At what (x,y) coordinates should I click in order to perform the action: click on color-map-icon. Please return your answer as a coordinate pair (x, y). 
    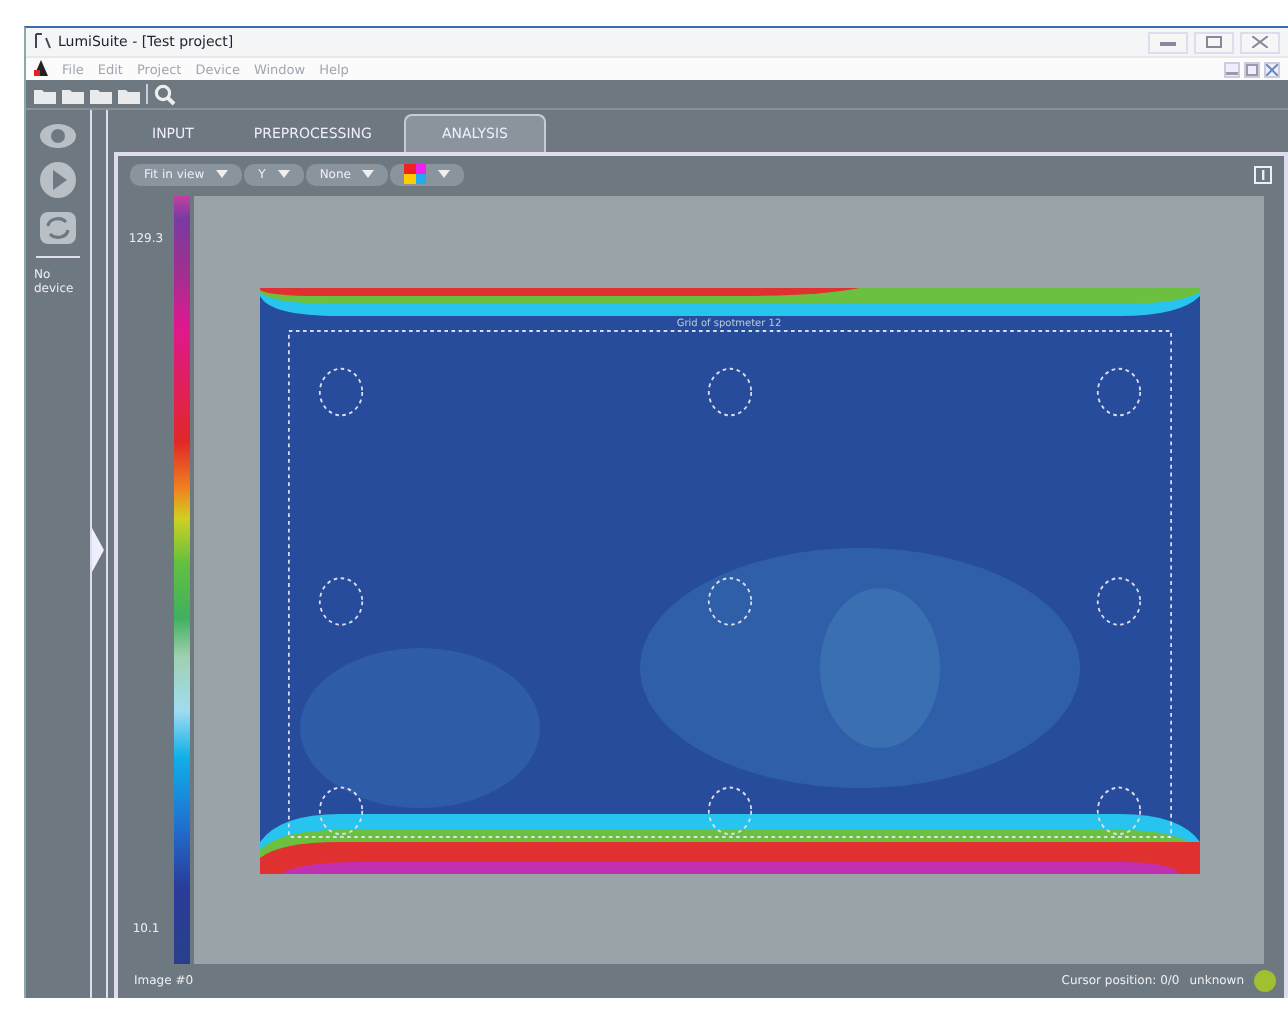
    Looking at the image, I should click on (415, 174).